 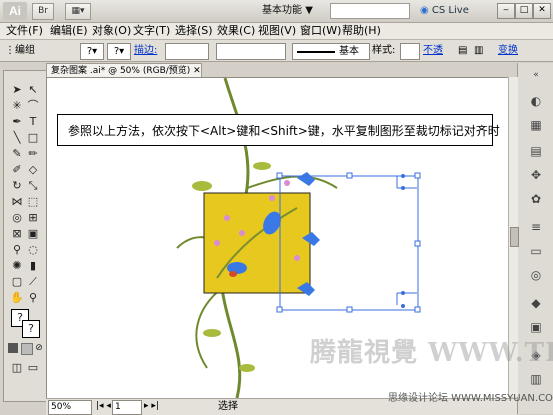 I want to click on gradient-tool-icon: ▣, so click(x=33, y=234).